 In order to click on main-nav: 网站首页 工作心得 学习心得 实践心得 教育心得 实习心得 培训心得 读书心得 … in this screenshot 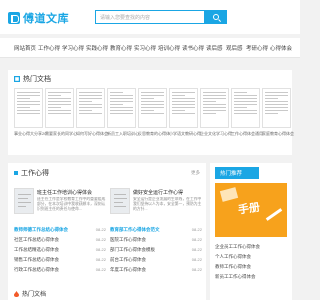, I will do `click(150, 48)`.